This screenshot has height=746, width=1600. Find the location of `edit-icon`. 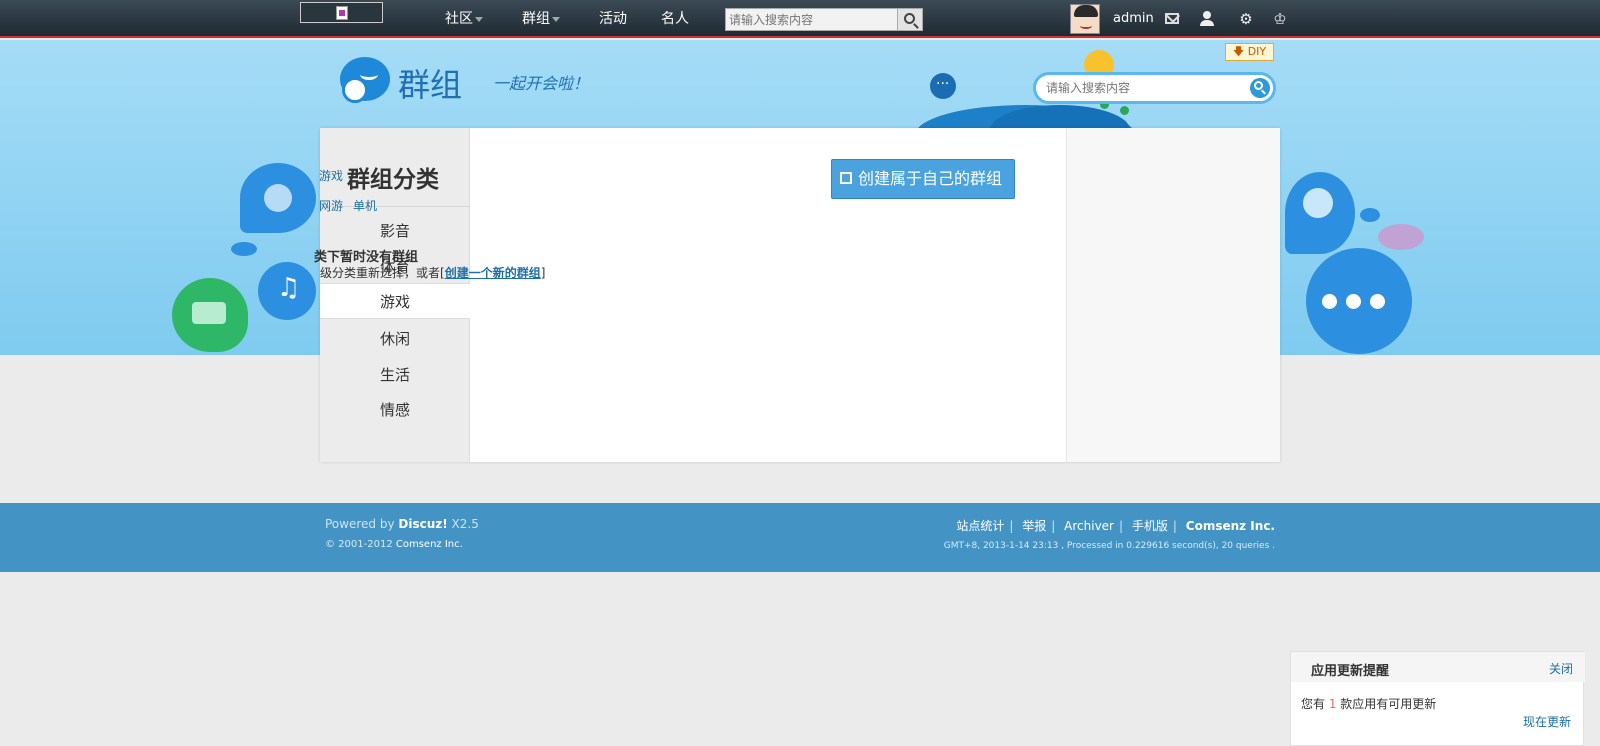

edit-icon is located at coordinates (846, 178).